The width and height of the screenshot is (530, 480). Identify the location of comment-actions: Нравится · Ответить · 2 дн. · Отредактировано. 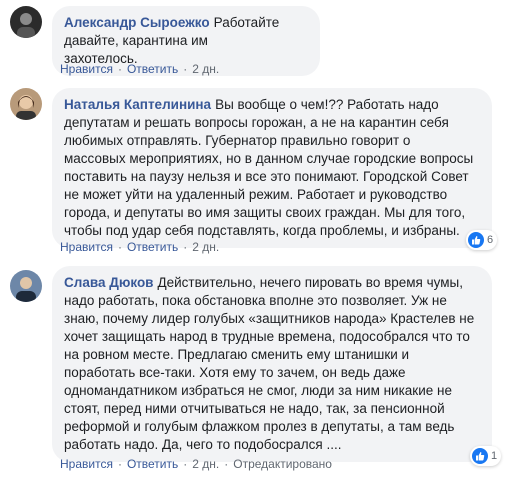
(196, 464).